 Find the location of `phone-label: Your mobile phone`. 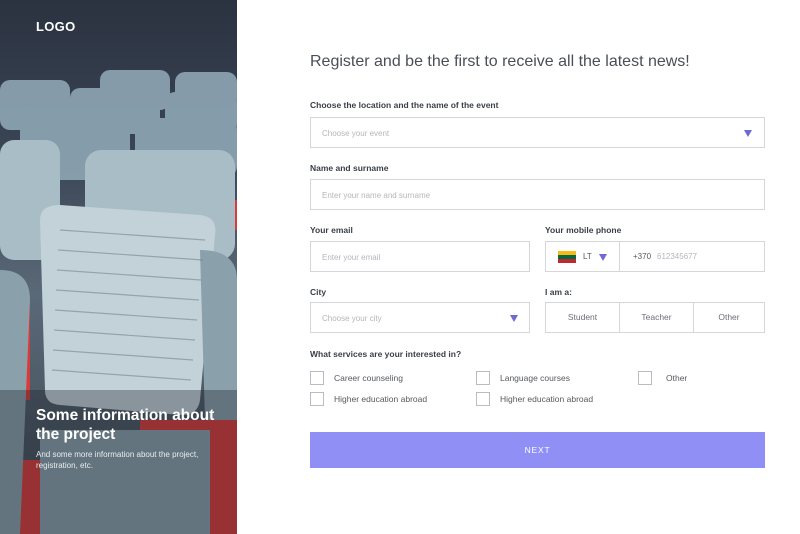

phone-label: Your mobile phone is located at coordinates (583, 230).